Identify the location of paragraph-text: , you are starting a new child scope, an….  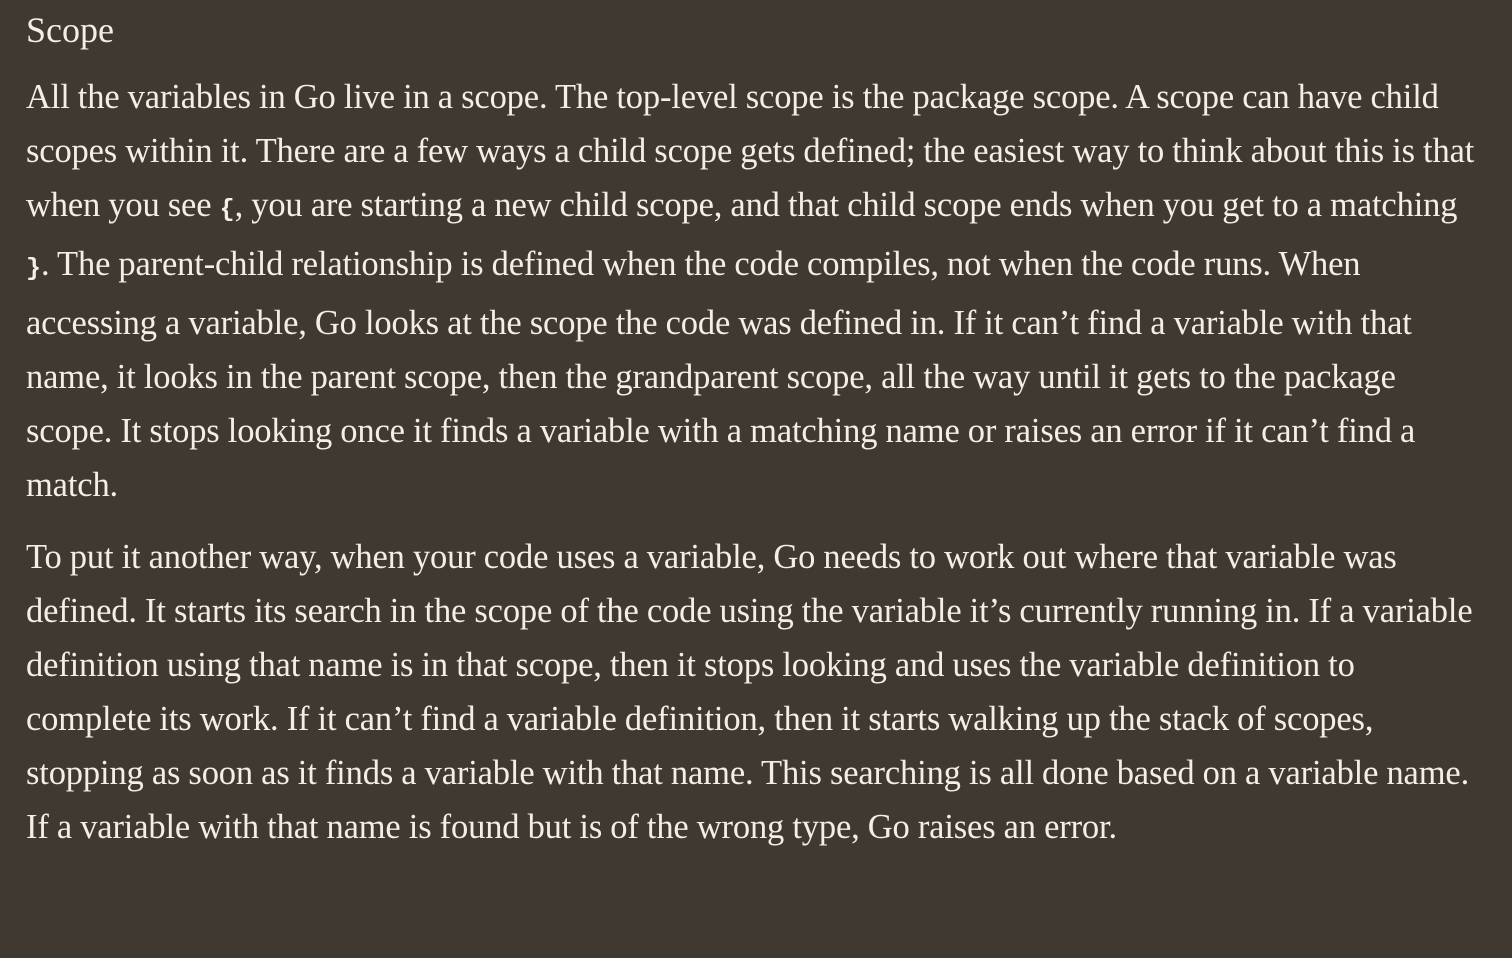
(846, 205).